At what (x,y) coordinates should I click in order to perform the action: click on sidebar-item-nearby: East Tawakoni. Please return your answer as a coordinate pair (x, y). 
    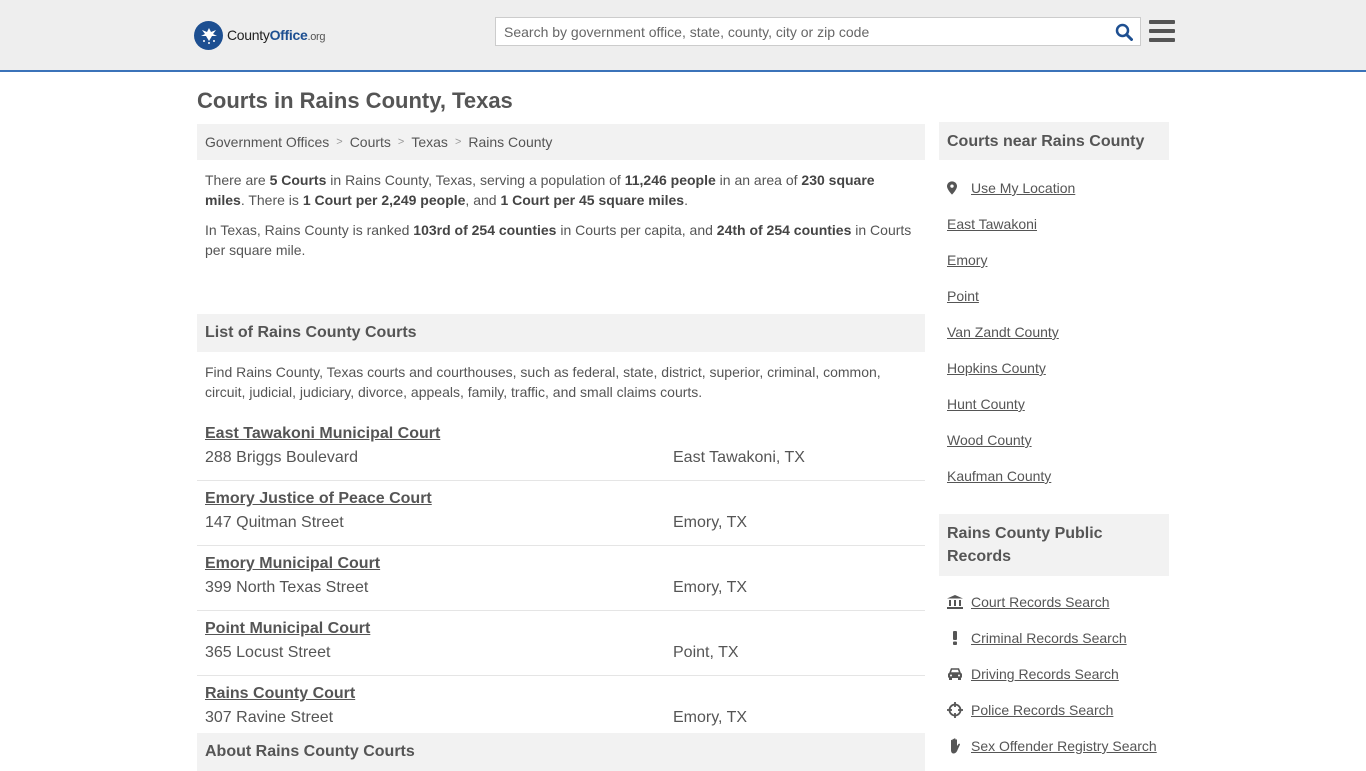
    Looking at the image, I should click on (1054, 224).